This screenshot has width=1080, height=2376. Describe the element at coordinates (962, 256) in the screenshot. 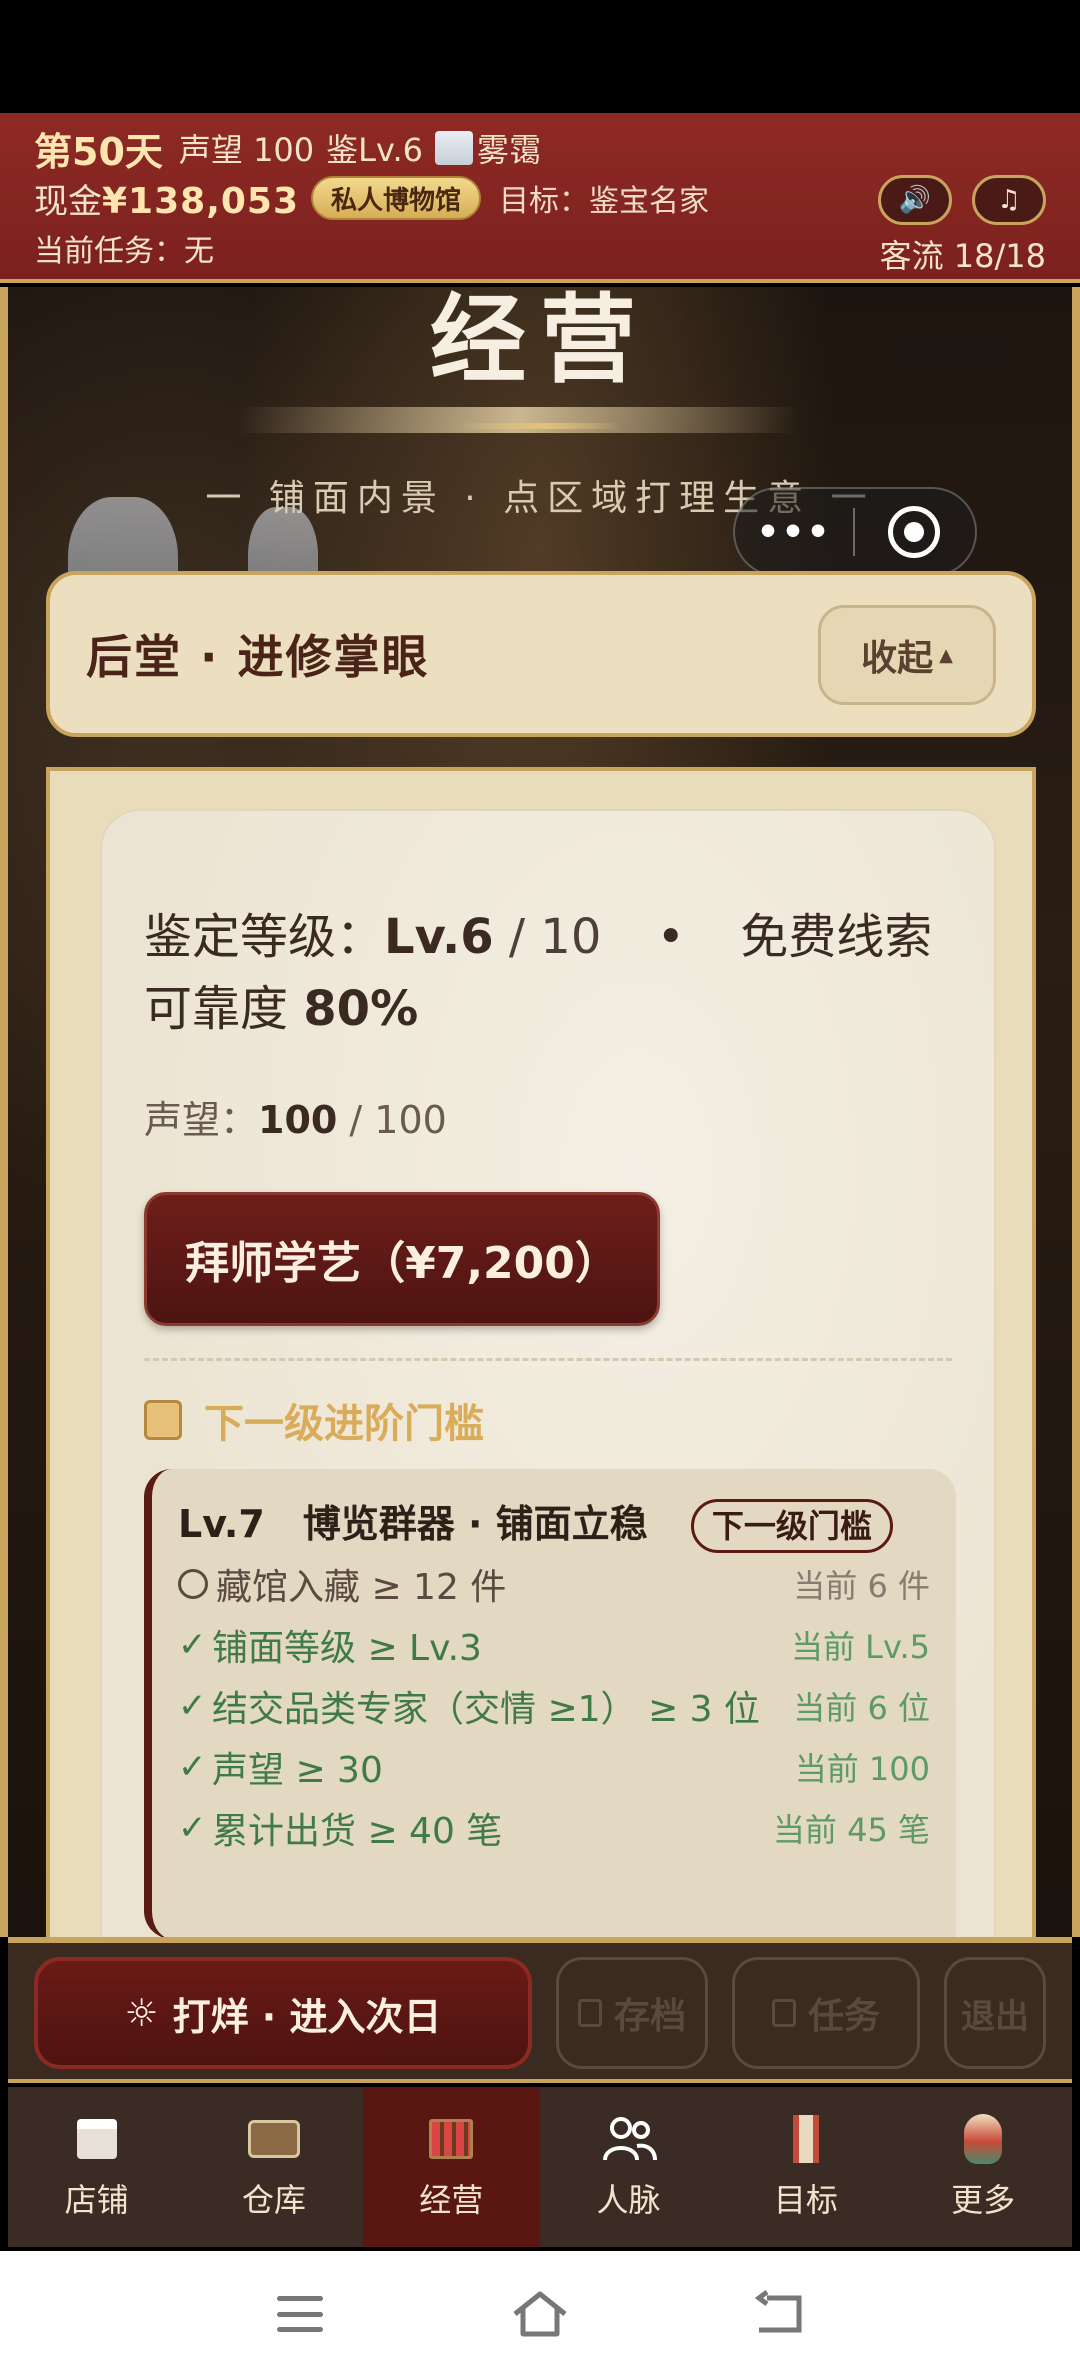

I see `customer-traffic: 客流 18/18` at that location.